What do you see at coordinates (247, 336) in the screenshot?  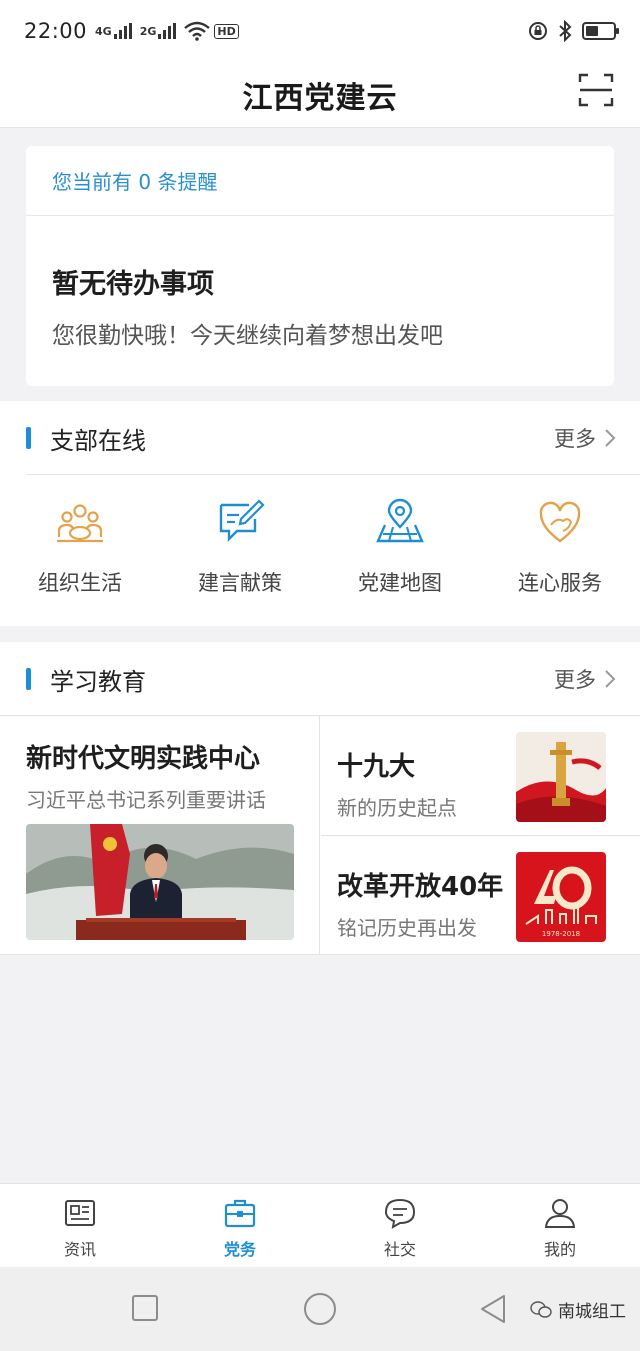 I see `todo-subtitle: 您很勤快哦！今天继续向着梦想出发吧` at bounding box center [247, 336].